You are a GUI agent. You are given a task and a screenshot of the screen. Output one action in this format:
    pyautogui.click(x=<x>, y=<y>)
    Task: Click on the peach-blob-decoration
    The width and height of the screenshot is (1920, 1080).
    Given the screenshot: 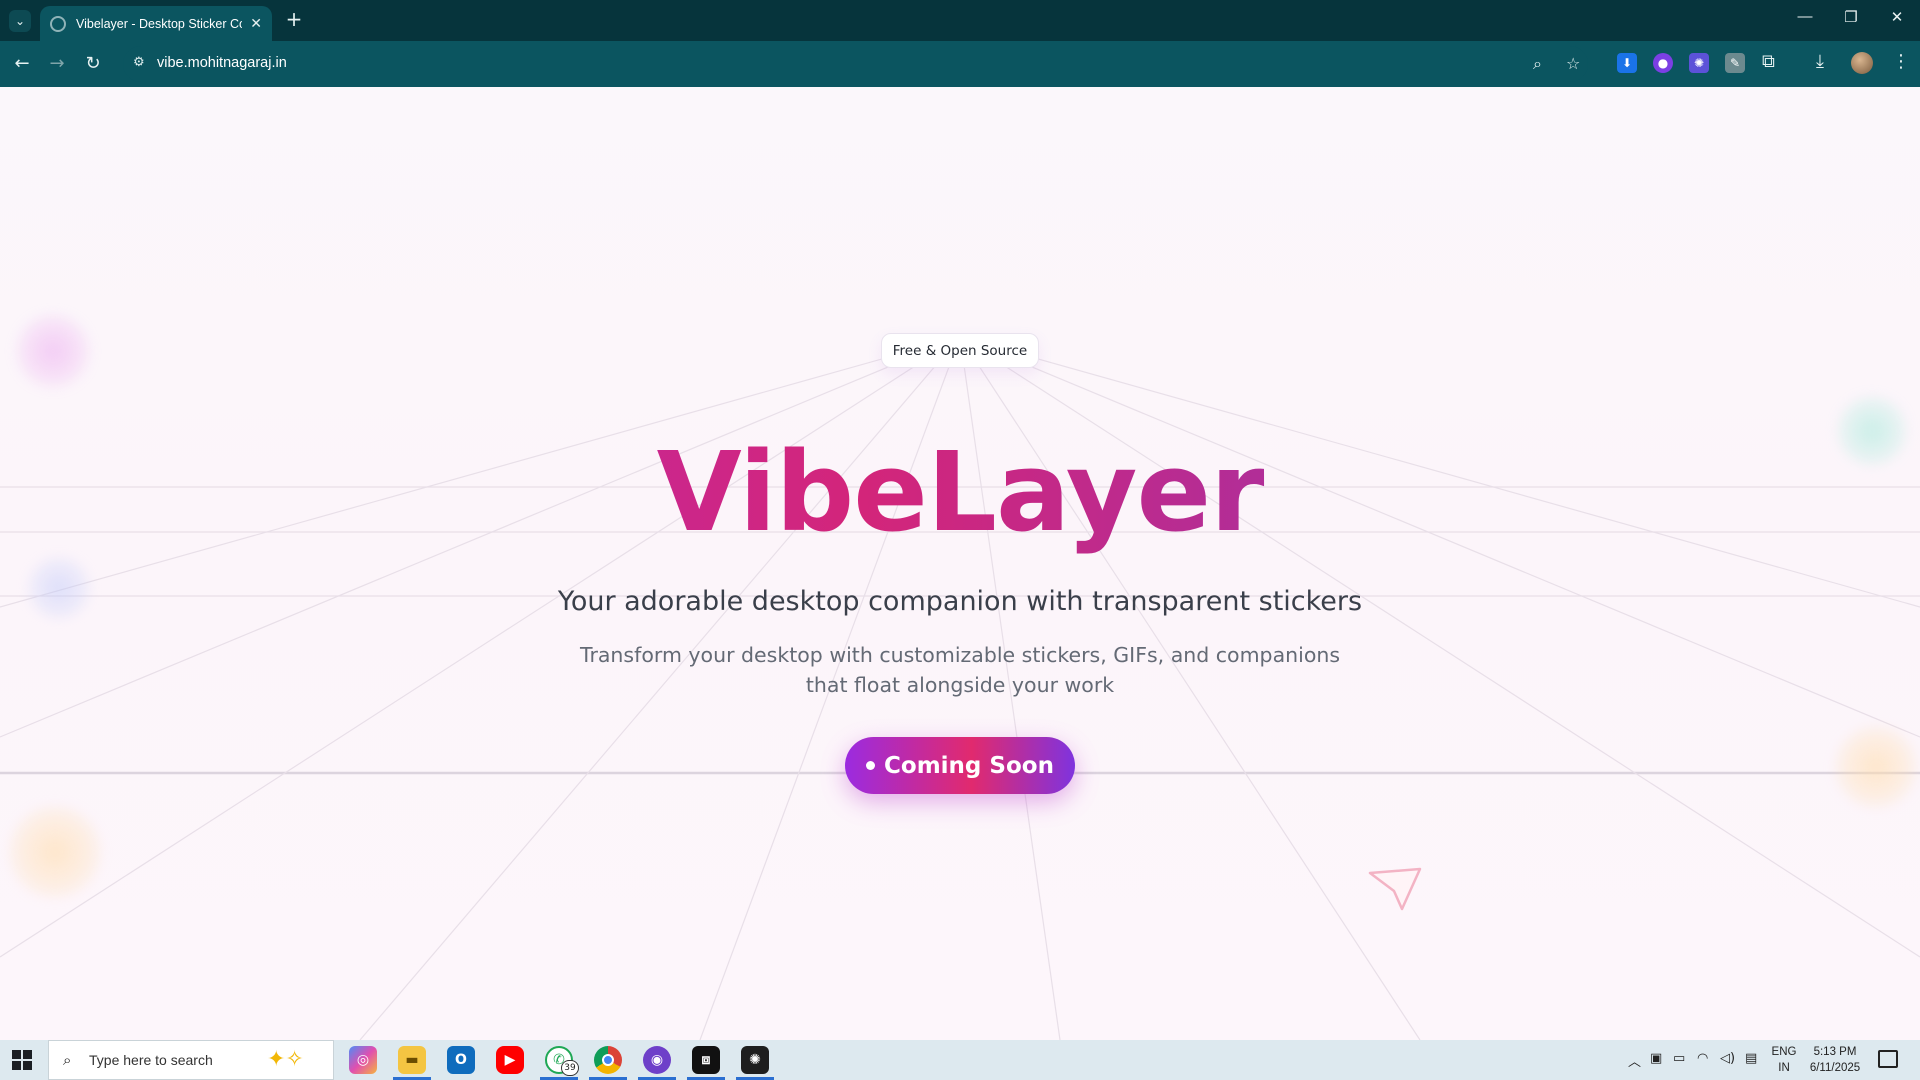 What is the action you would take?
    pyautogui.click(x=55, y=852)
    